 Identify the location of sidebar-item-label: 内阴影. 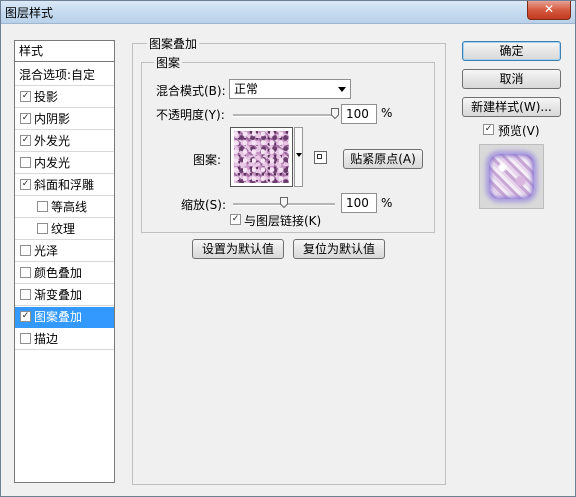
(52, 119).